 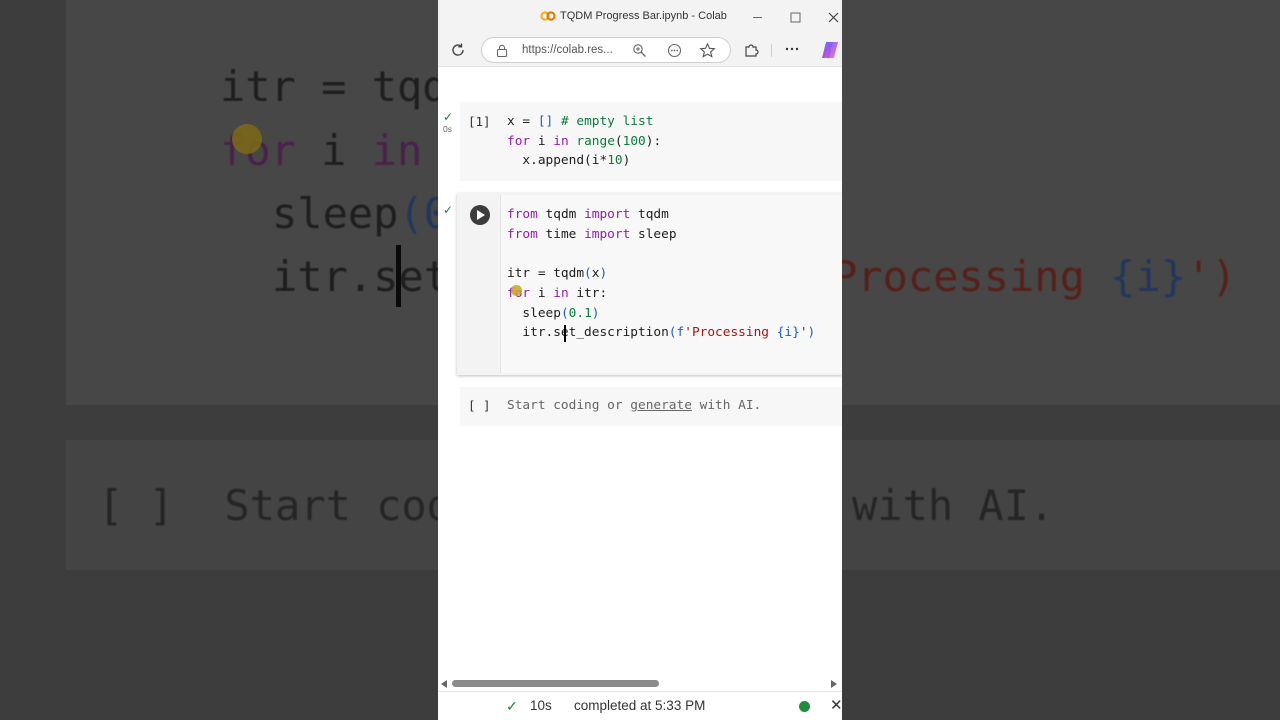 What do you see at coordinates (458, 50) in the screenshot?
I see `reload-icon` at bounding box center [458, 50].